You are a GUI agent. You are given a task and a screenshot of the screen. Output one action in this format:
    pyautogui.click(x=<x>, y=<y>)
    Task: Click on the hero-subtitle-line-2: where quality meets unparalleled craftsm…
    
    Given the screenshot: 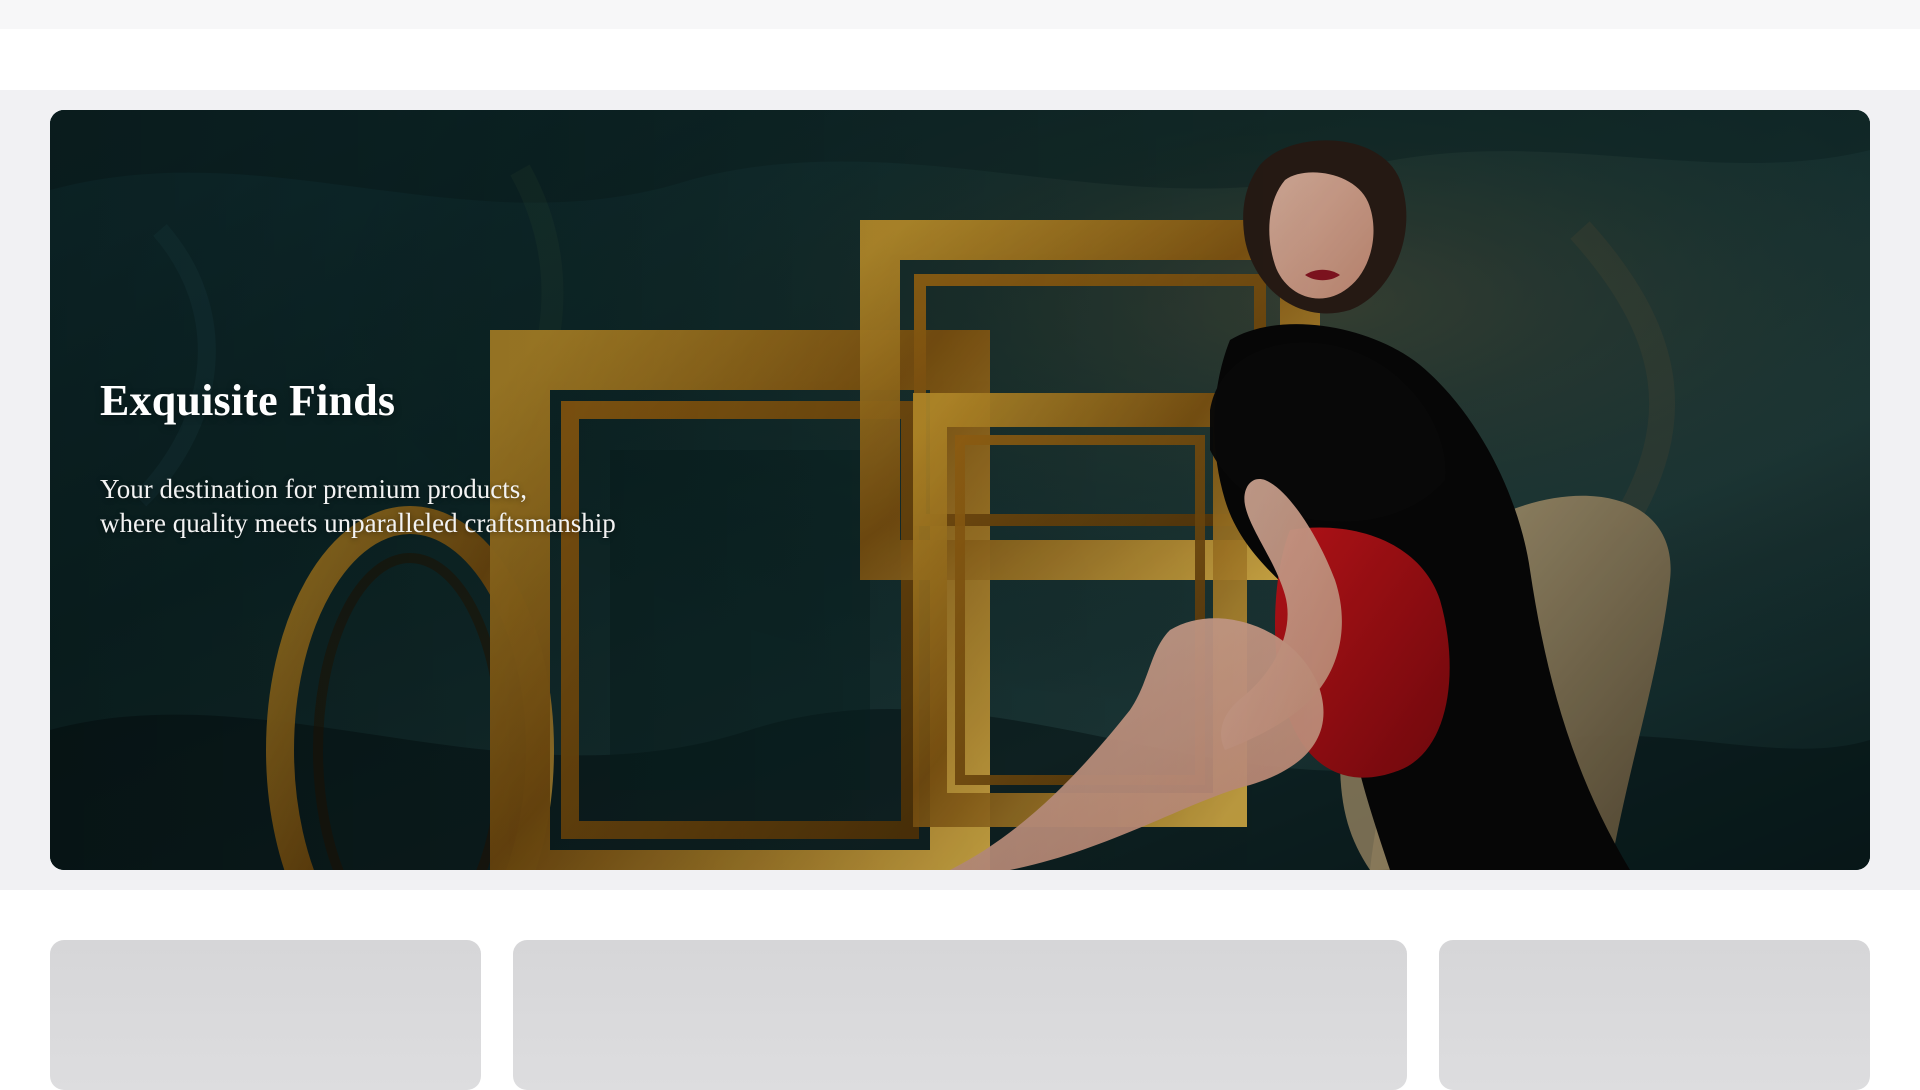 What is the action you would take?
    pyautogui.click(x=358, y=523)
    